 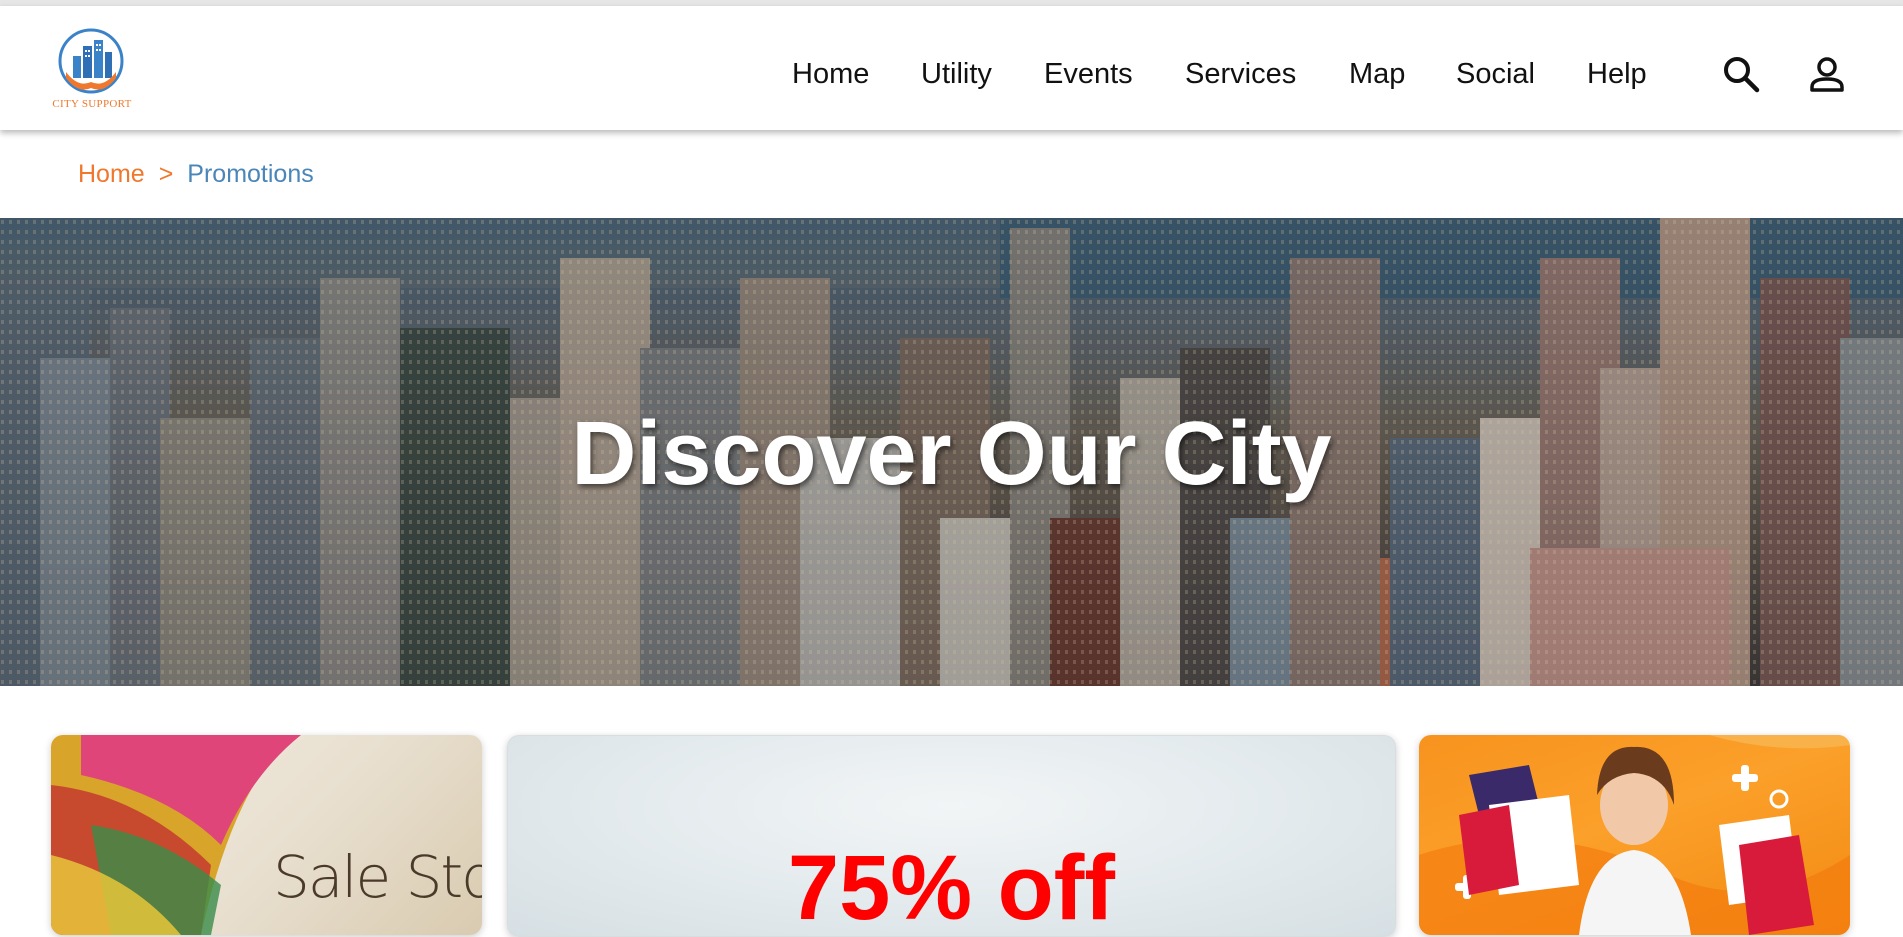 What do you see at coordinates (266, 835) in the screenshot?
I see `promo-card-sale-storm: Sale Storm` at bounding box center [266, 835].